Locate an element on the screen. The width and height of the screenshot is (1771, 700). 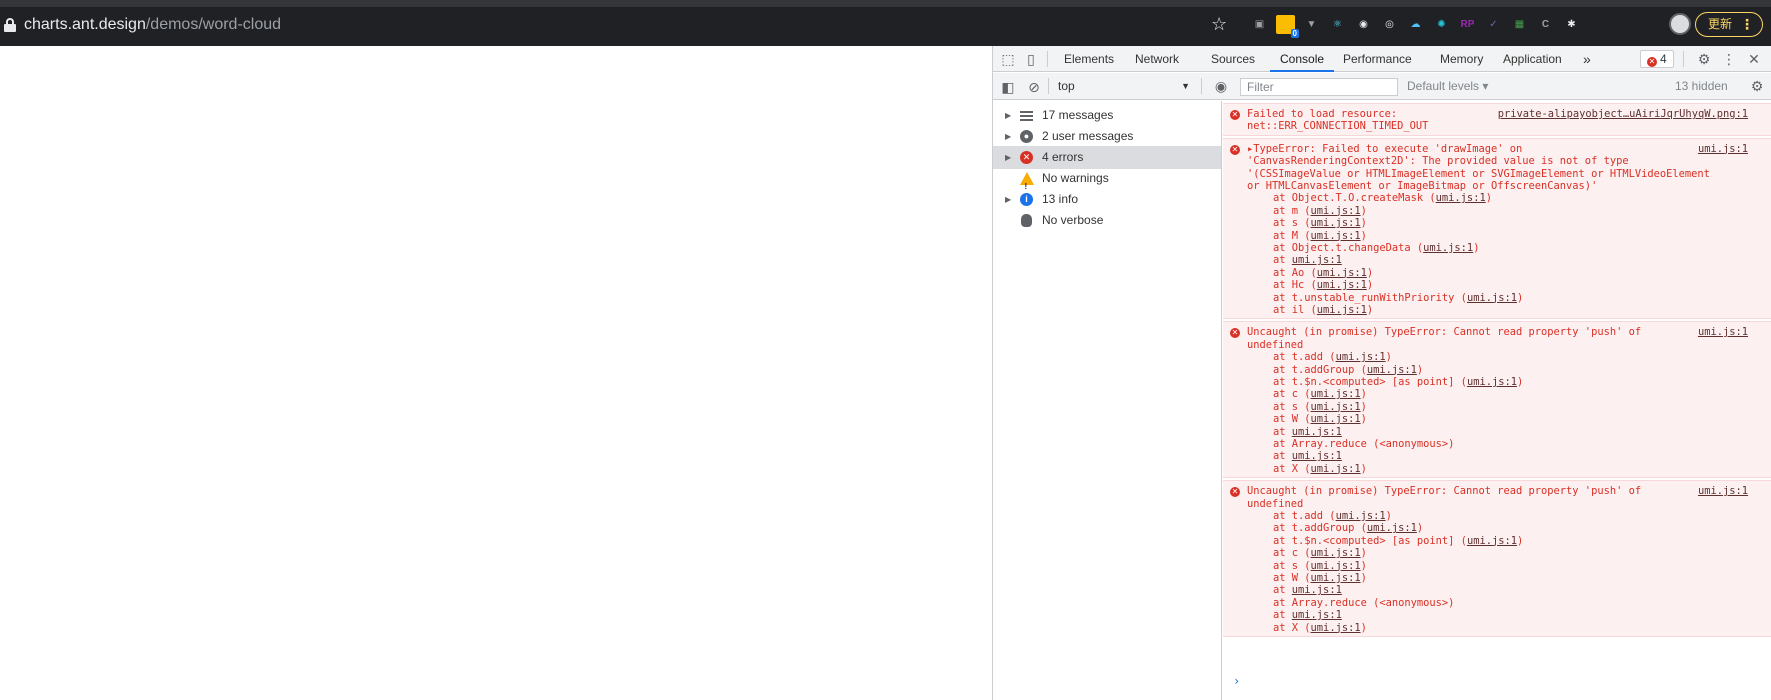
sidebar-item-no-verbose: No verbose is located at coordinates (1107, 220).